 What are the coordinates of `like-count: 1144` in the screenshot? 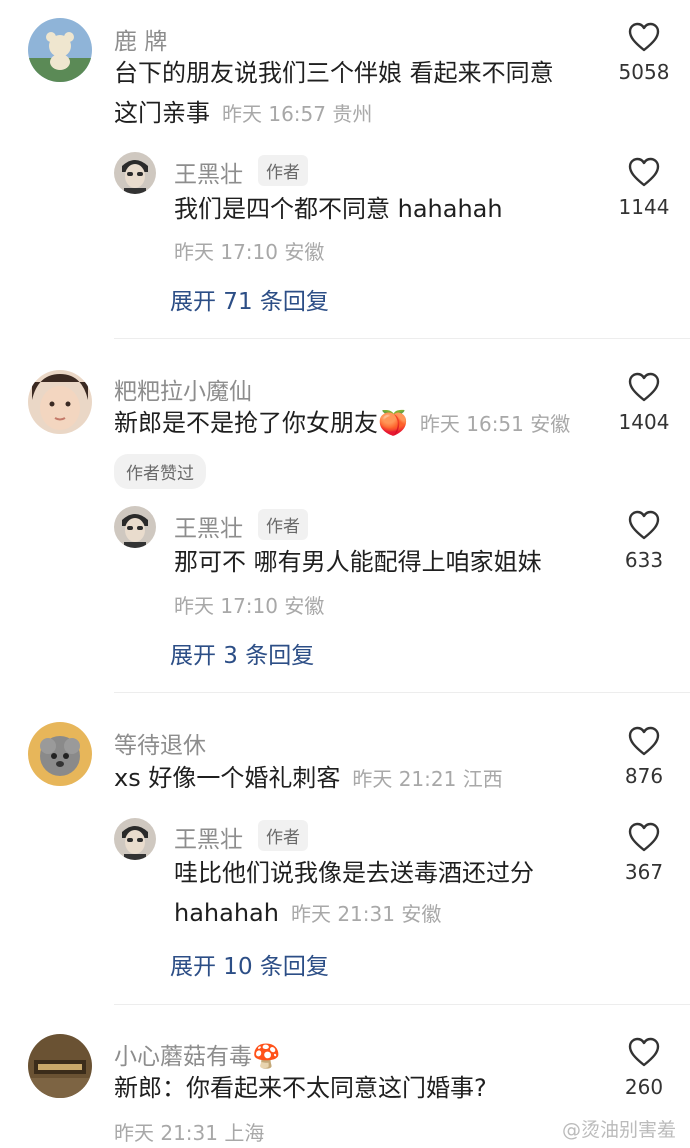 It's located at (644, 207).